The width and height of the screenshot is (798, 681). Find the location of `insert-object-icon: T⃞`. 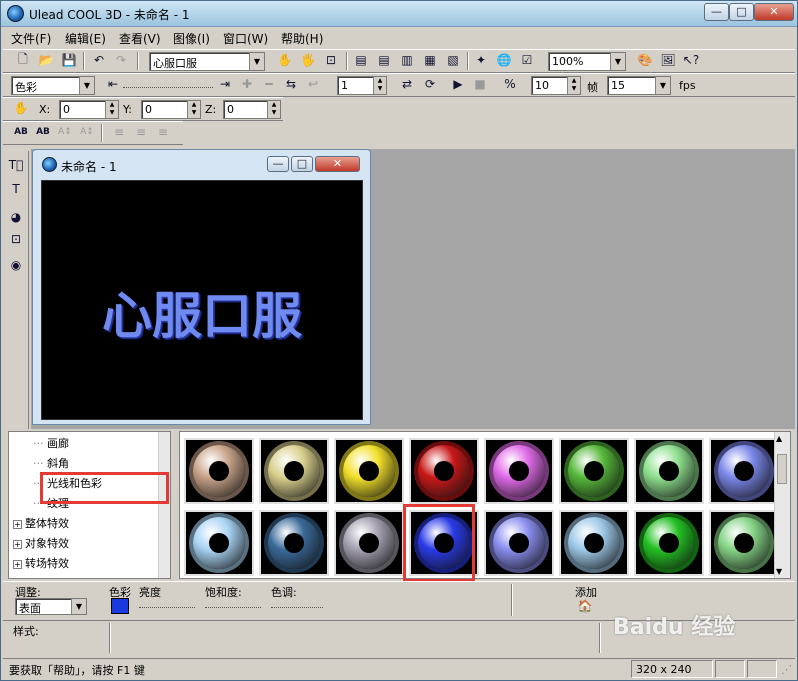

insert-object-icon: T⃞ is located at coordinates (16, 165).